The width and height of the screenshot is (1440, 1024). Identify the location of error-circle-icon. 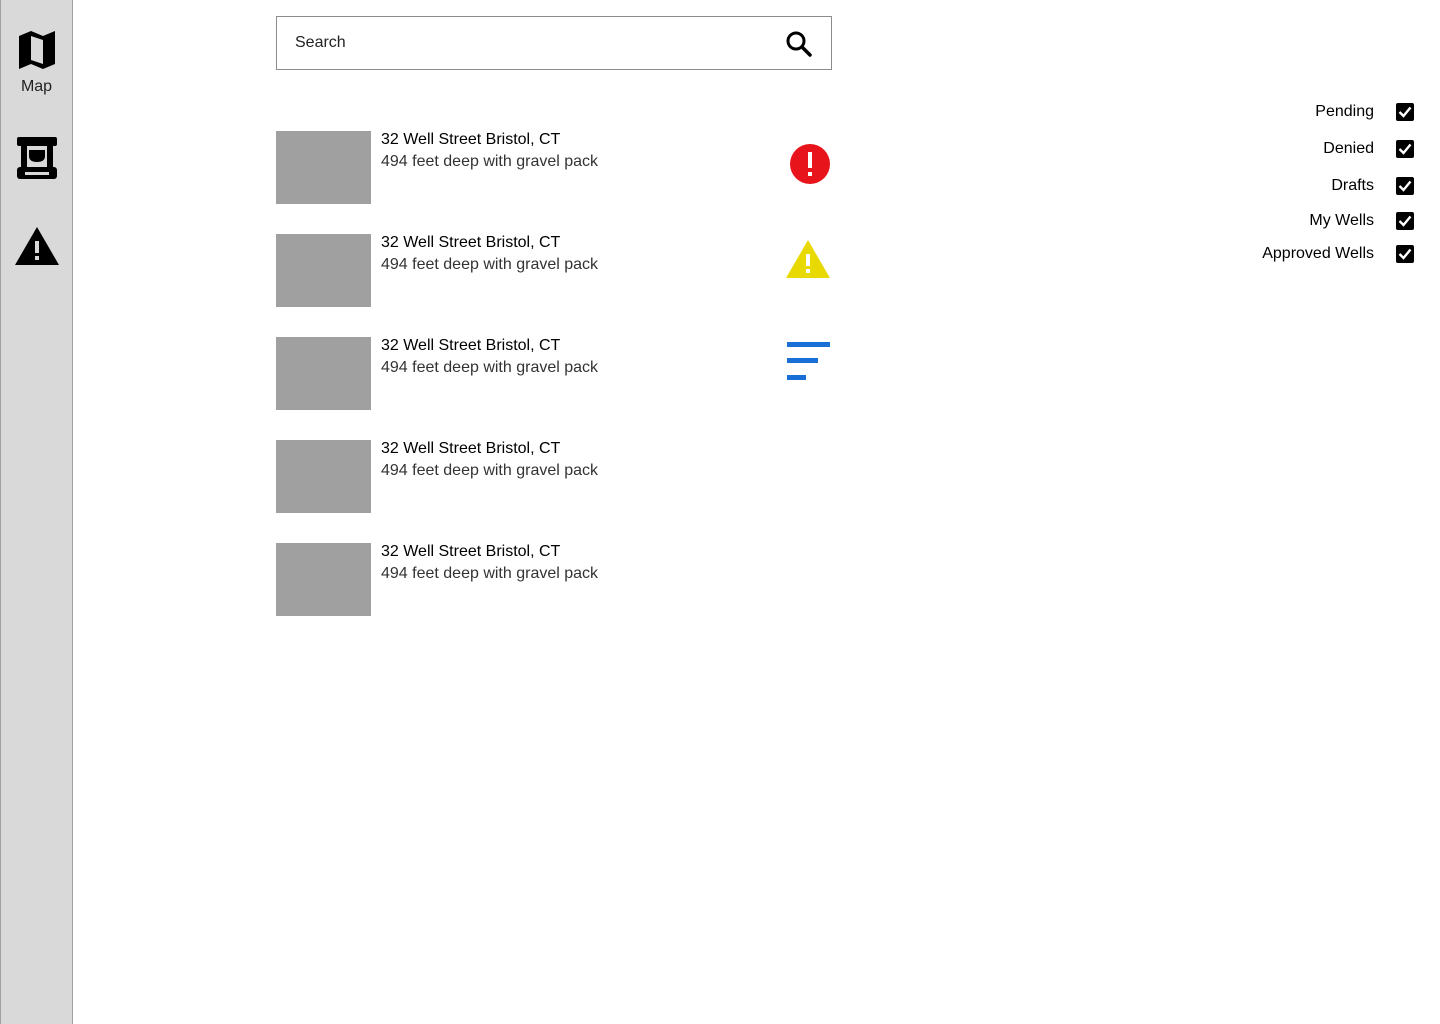
(810, 164).